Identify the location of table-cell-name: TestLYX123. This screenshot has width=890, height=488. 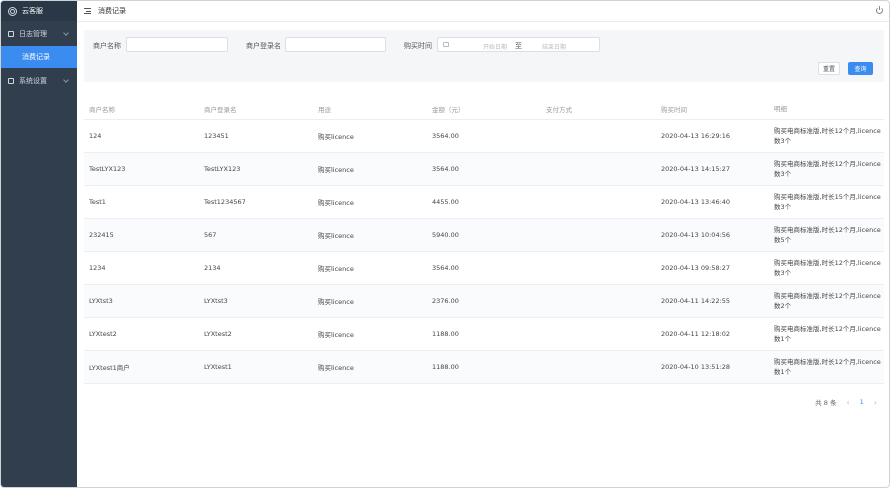
(107, 169).